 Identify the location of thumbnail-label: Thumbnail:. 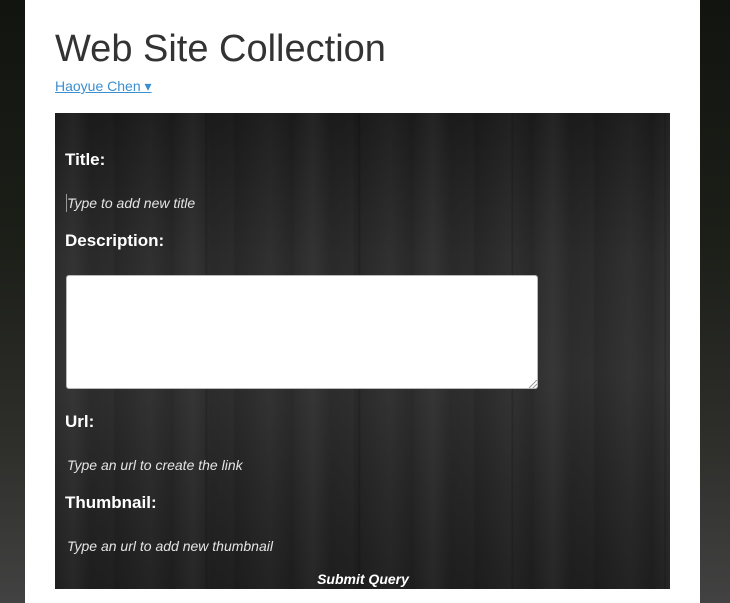
(111, 502).